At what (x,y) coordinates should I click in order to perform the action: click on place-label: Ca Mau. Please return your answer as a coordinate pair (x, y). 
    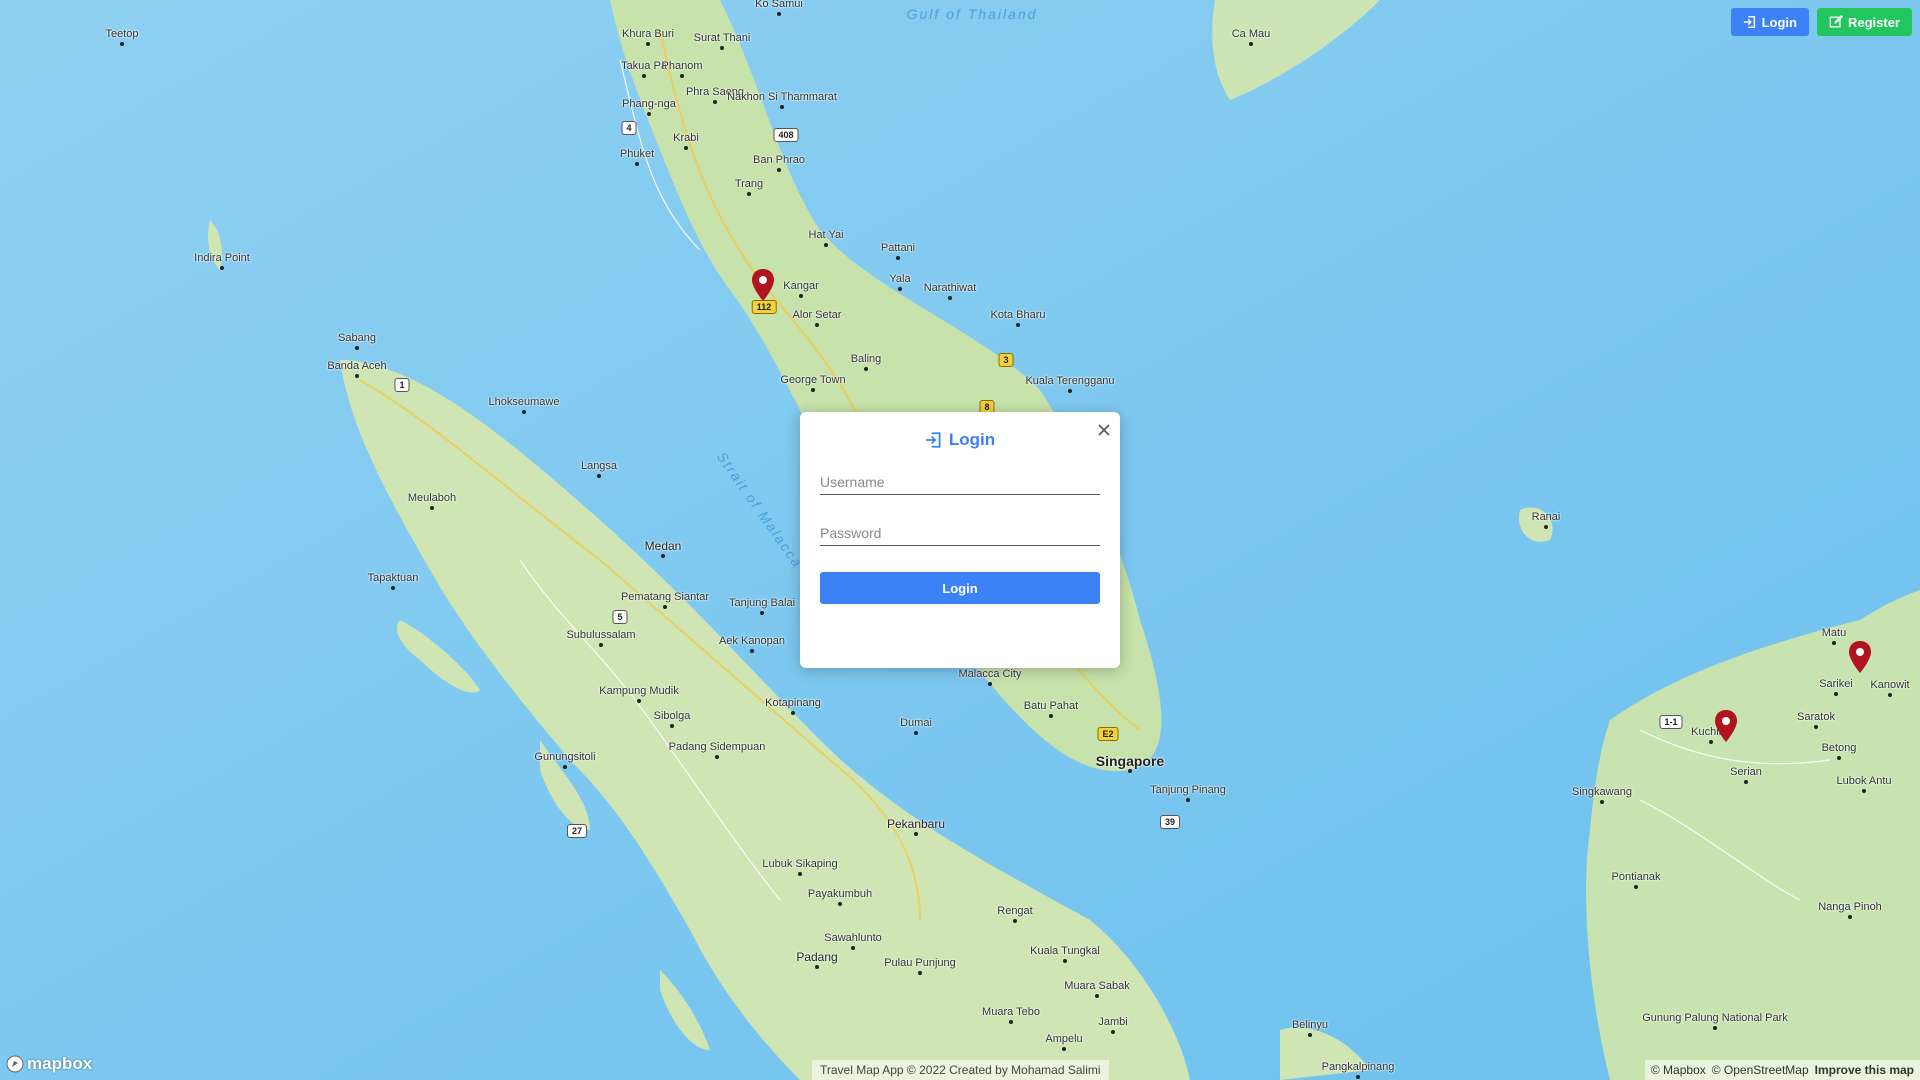
    Looking at the image, I should click on (1251, 34).